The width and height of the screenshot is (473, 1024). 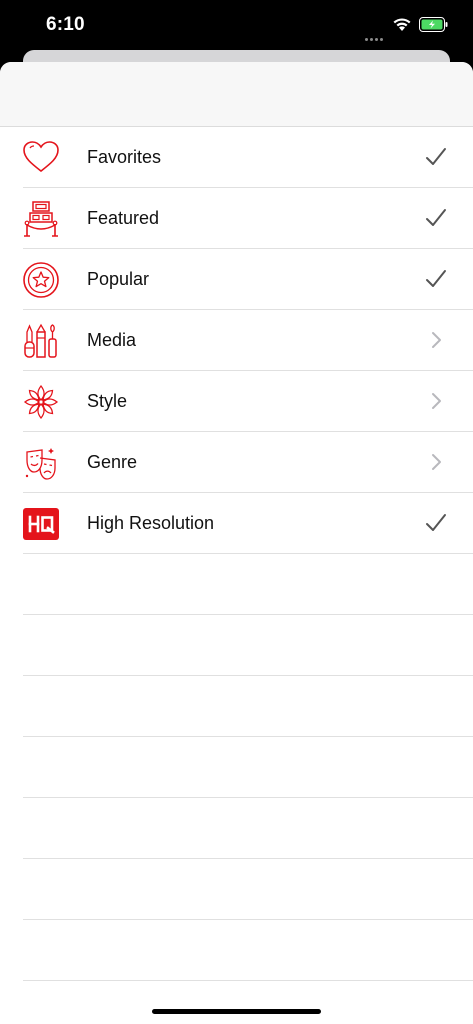 What do you see at coordinates (236, 523) in the screenshot?
I see `list-item-high-resolution: High Resolution` at bounding box center [236, 523].